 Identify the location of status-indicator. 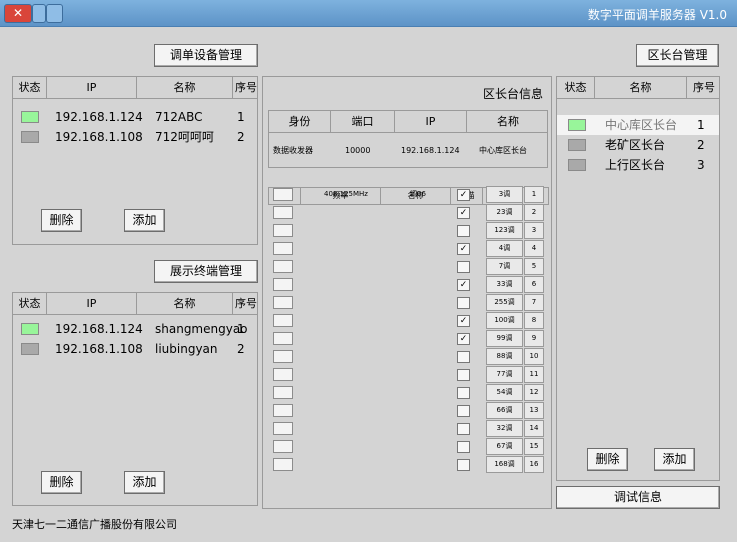
(30, 117).